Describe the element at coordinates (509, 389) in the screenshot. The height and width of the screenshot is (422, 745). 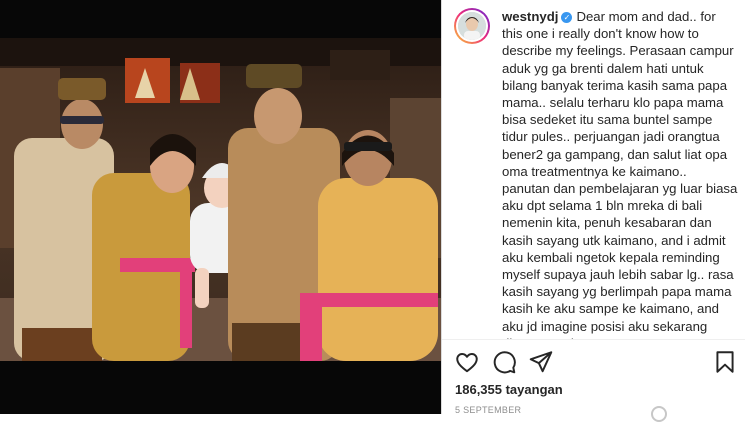
I see `view-count: 186,355 tayangan` at that location.